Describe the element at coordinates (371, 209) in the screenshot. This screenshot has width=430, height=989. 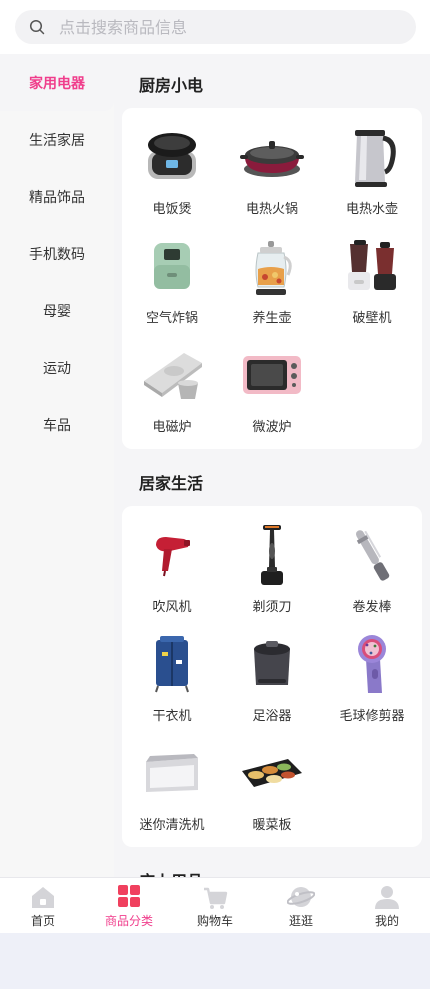
I see `product-label: 电热水壶` at that location.